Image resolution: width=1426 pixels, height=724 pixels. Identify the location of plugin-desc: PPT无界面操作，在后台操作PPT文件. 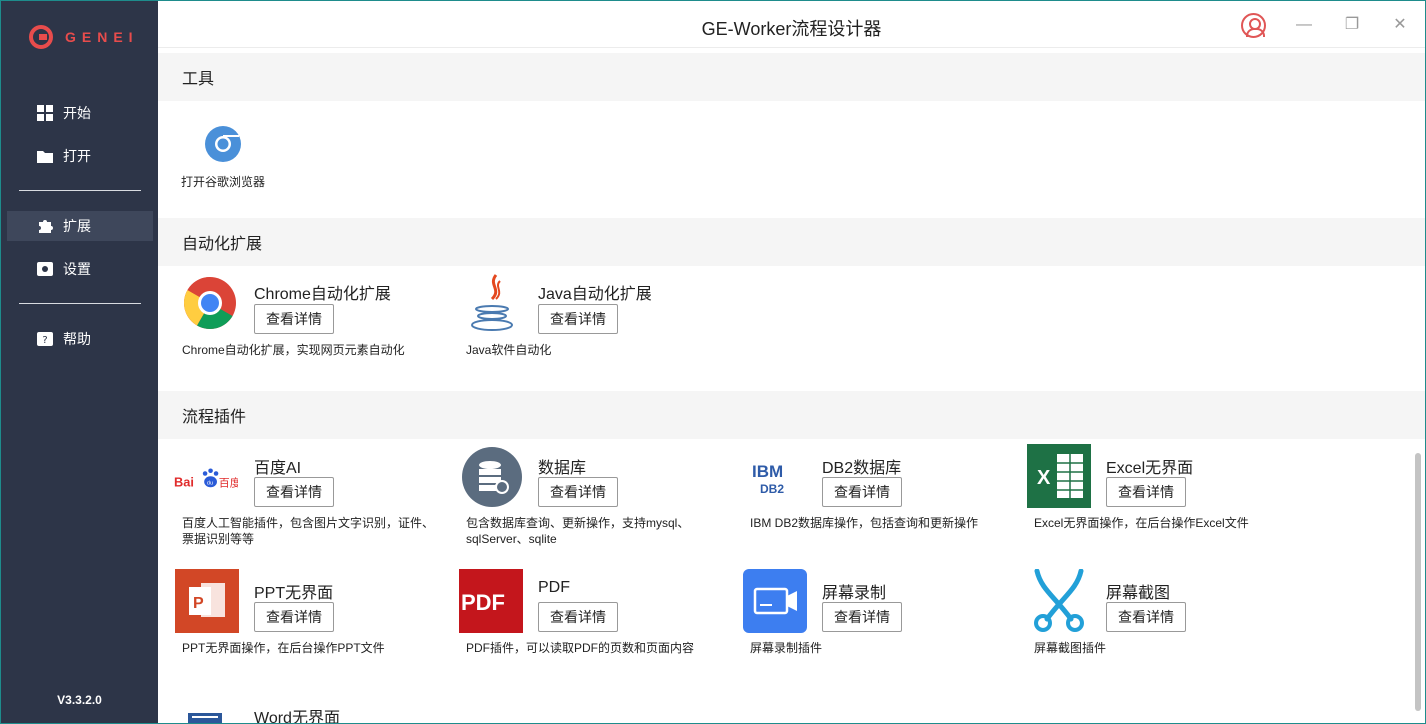
(283, 648).